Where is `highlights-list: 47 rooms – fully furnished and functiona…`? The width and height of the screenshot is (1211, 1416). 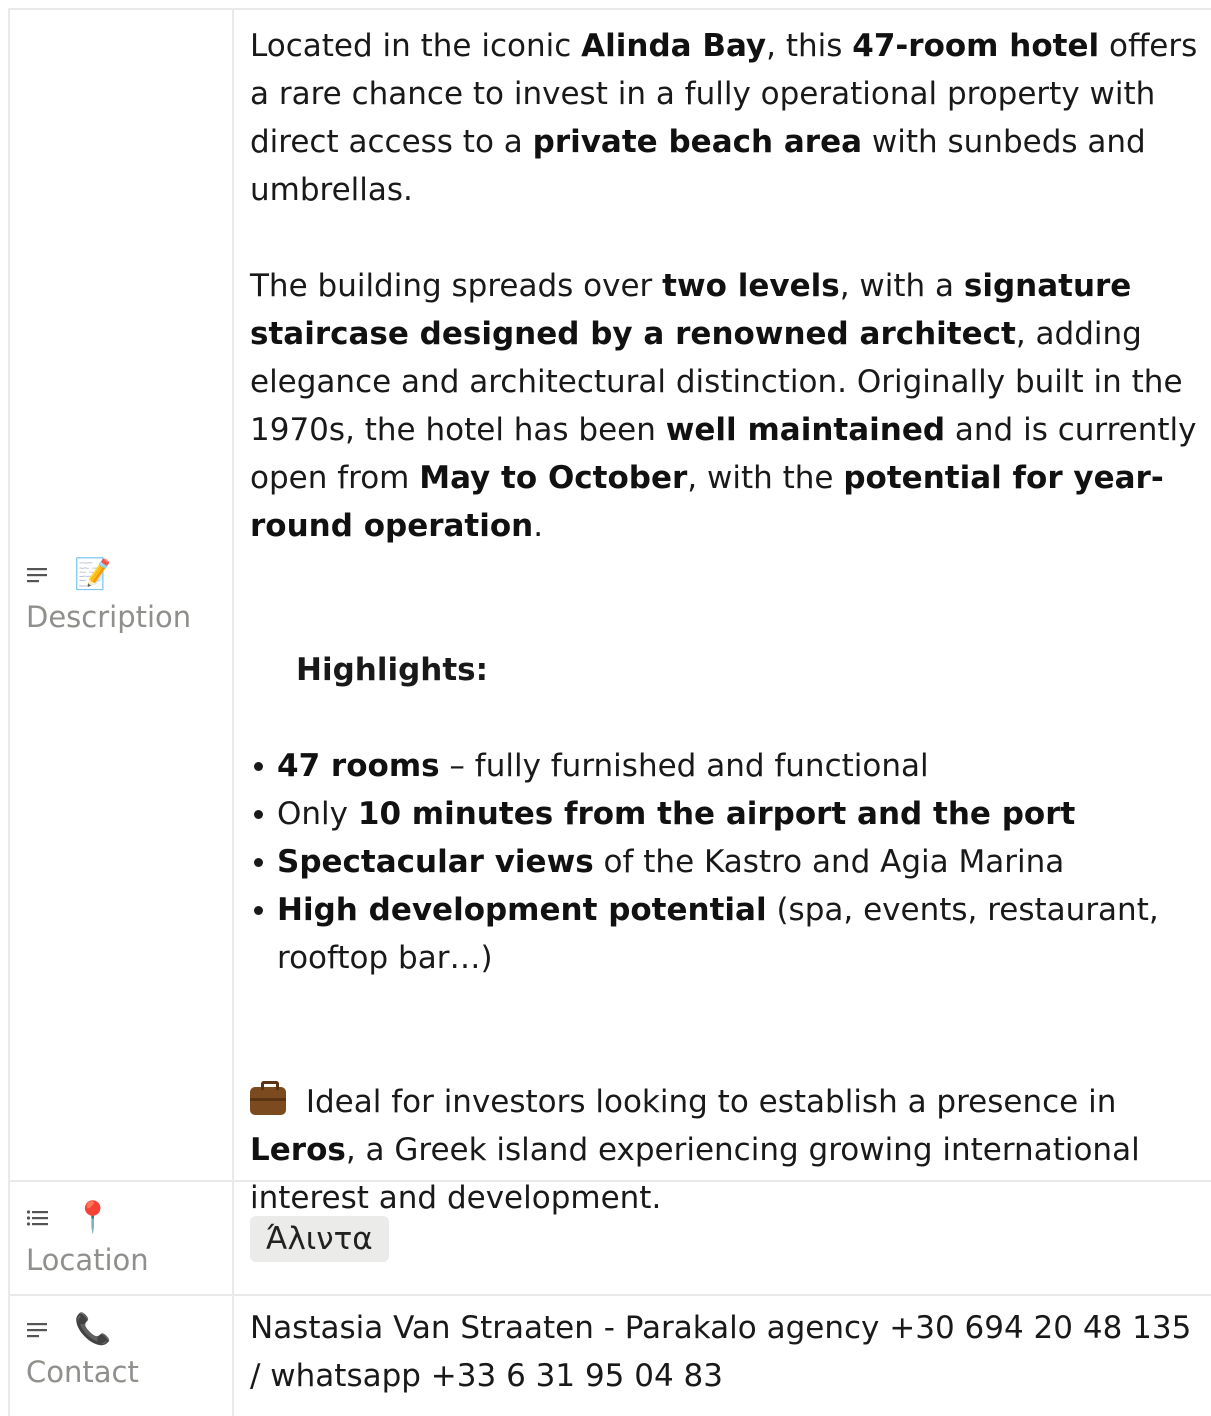
highlights-list: 47 rooms – fully furnished and functiona… is located at coordinates (730, 862).